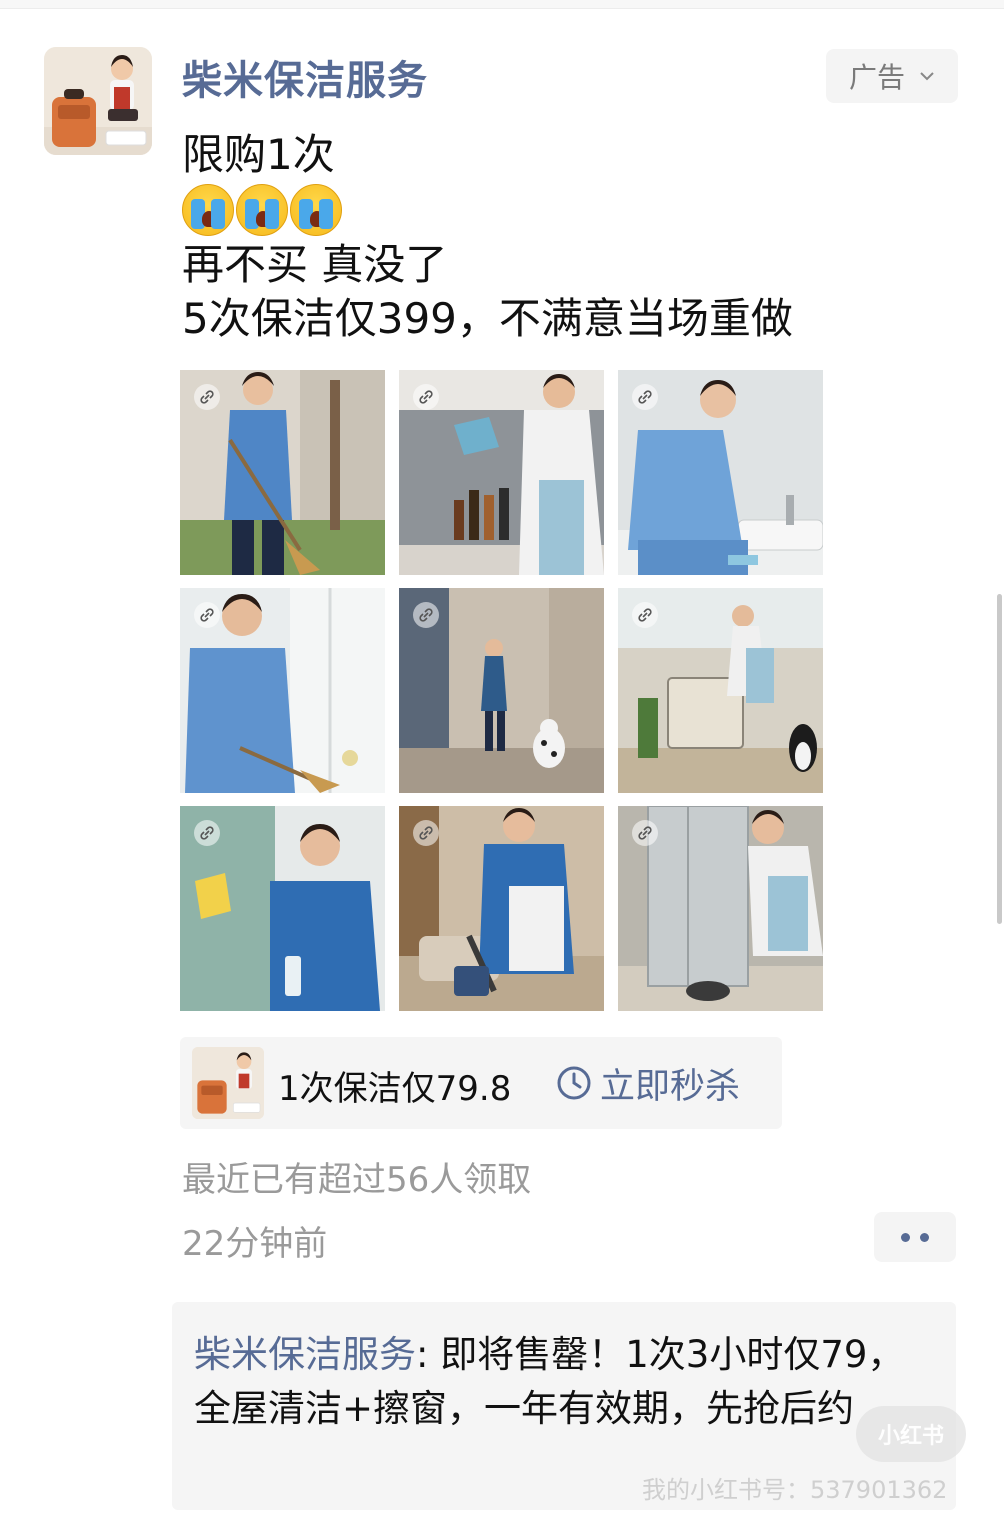 This screenshot has width=1004, height=1526. I want to click on top-divider, so click(502, 4).